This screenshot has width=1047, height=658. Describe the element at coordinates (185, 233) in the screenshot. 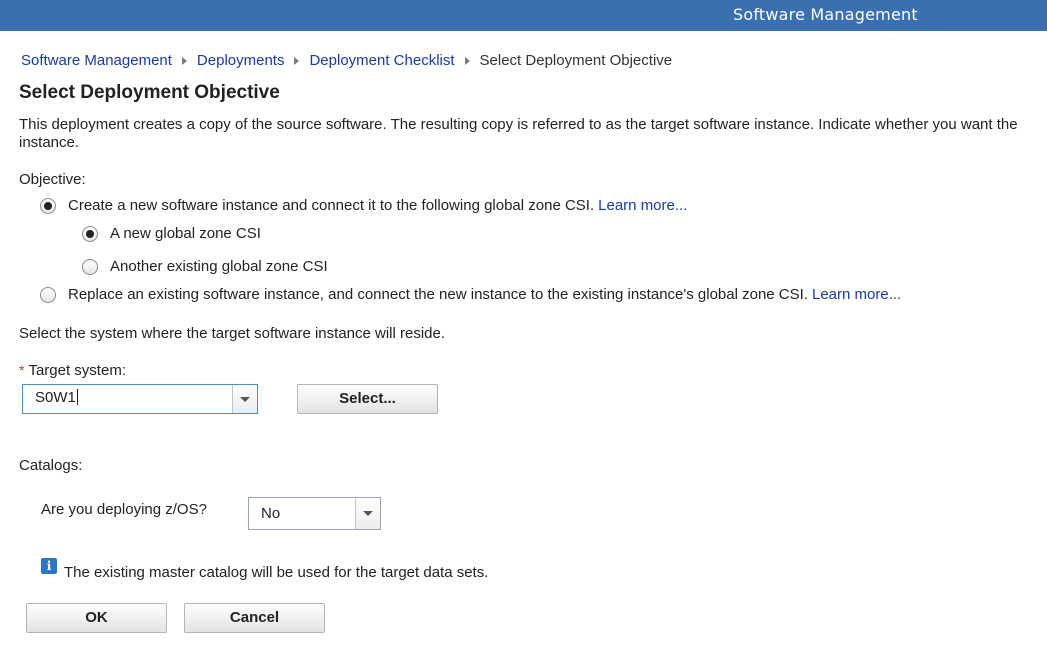

I see `new-global-zone-csi-label: A new global zone CSI` at that location.